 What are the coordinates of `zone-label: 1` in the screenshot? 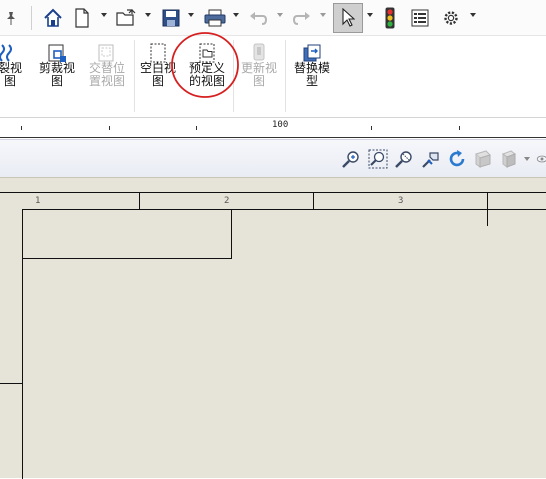 It's located at (38, 201).